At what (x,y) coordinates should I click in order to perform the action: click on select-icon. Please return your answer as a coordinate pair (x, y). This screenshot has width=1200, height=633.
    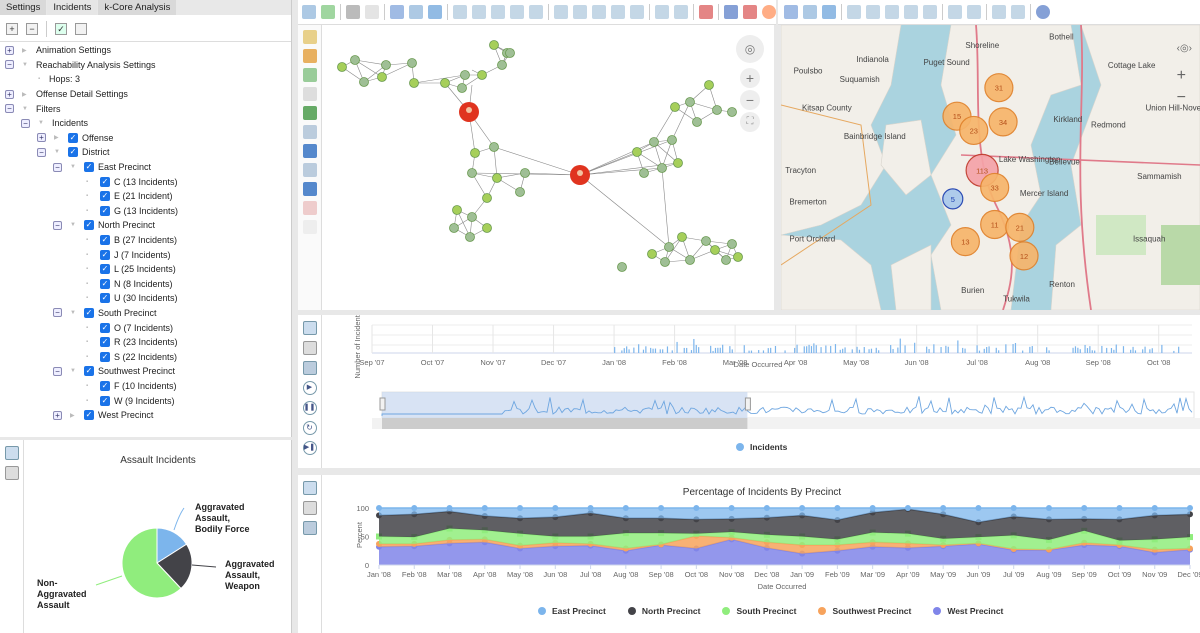
    Looking at the image, I should click on (397, 12).